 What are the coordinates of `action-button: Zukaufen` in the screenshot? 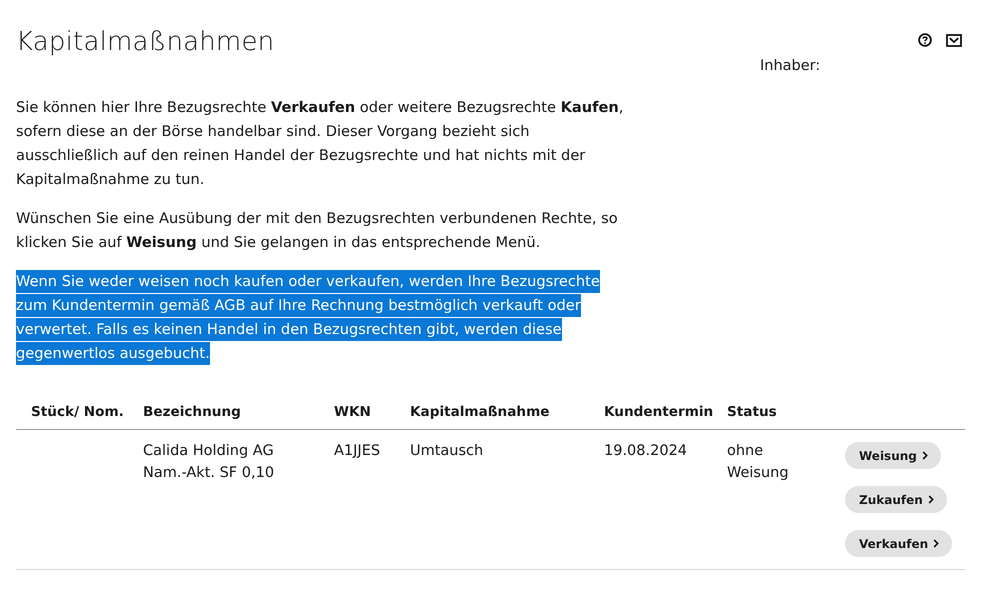 It's located at (896, 499).